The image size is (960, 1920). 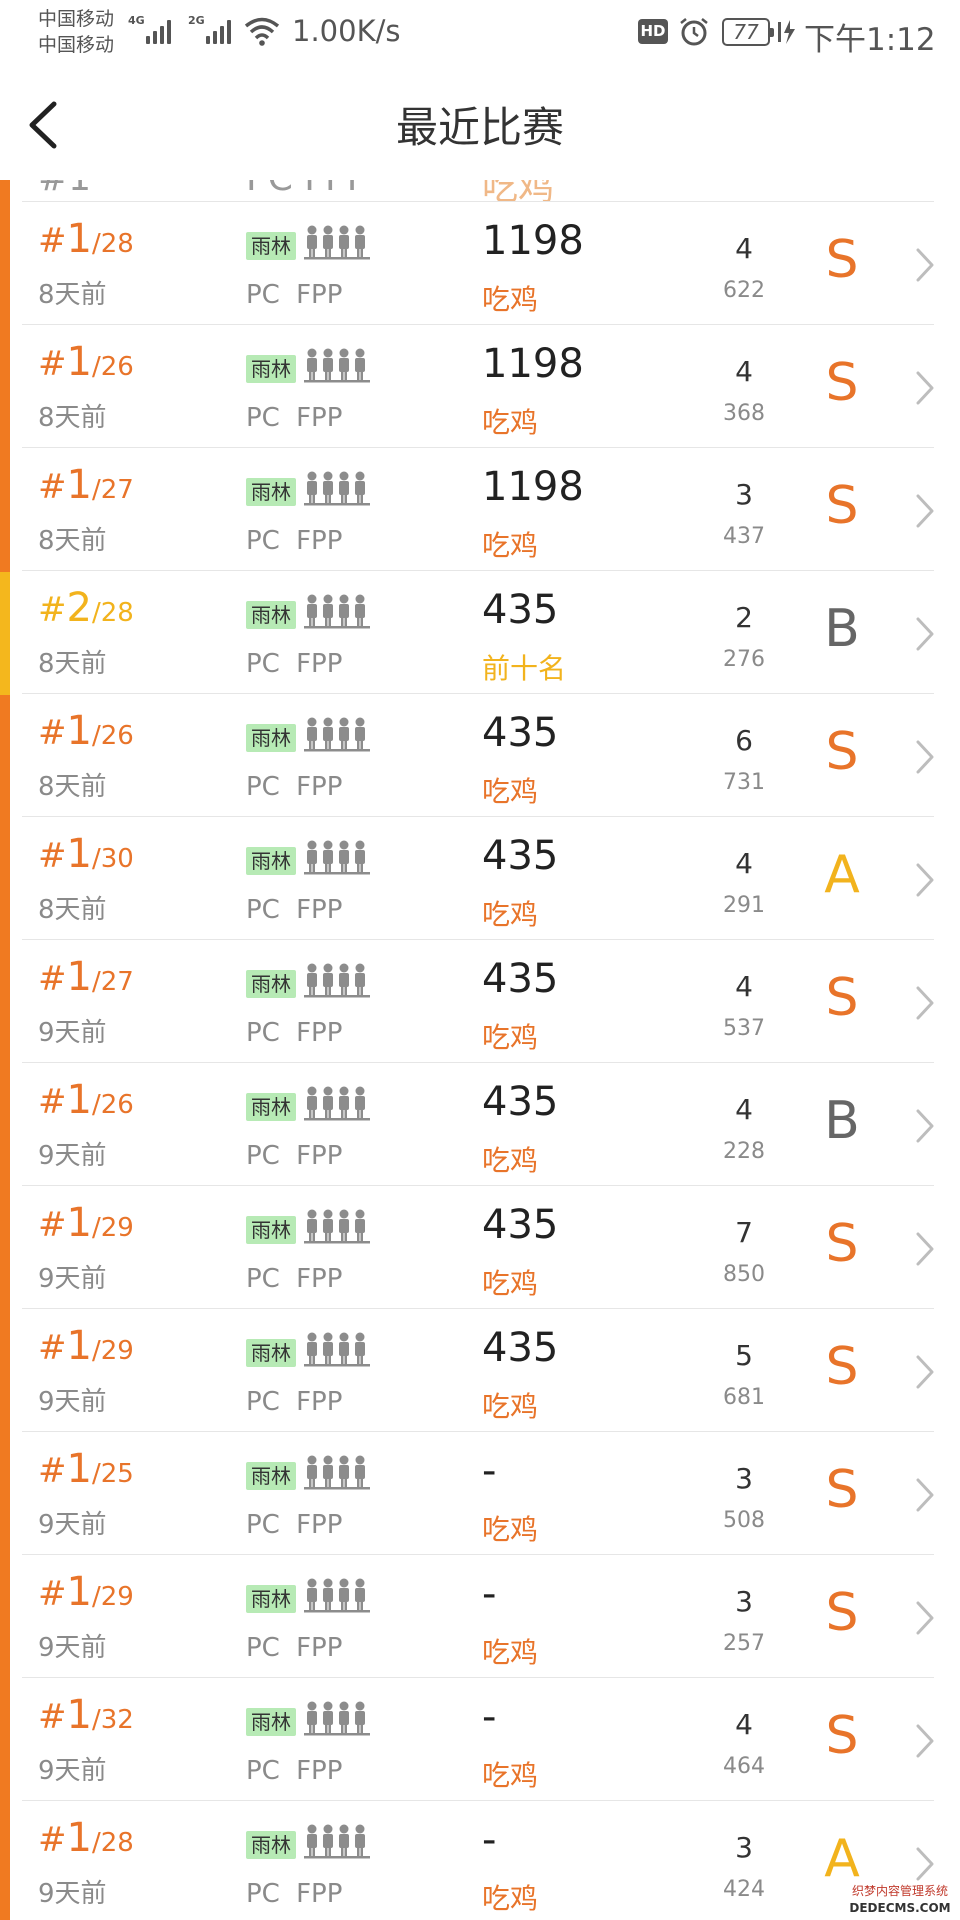 I want to click on watermark-line-2: DEDECMS.COM, so click(x=900, y=1908).